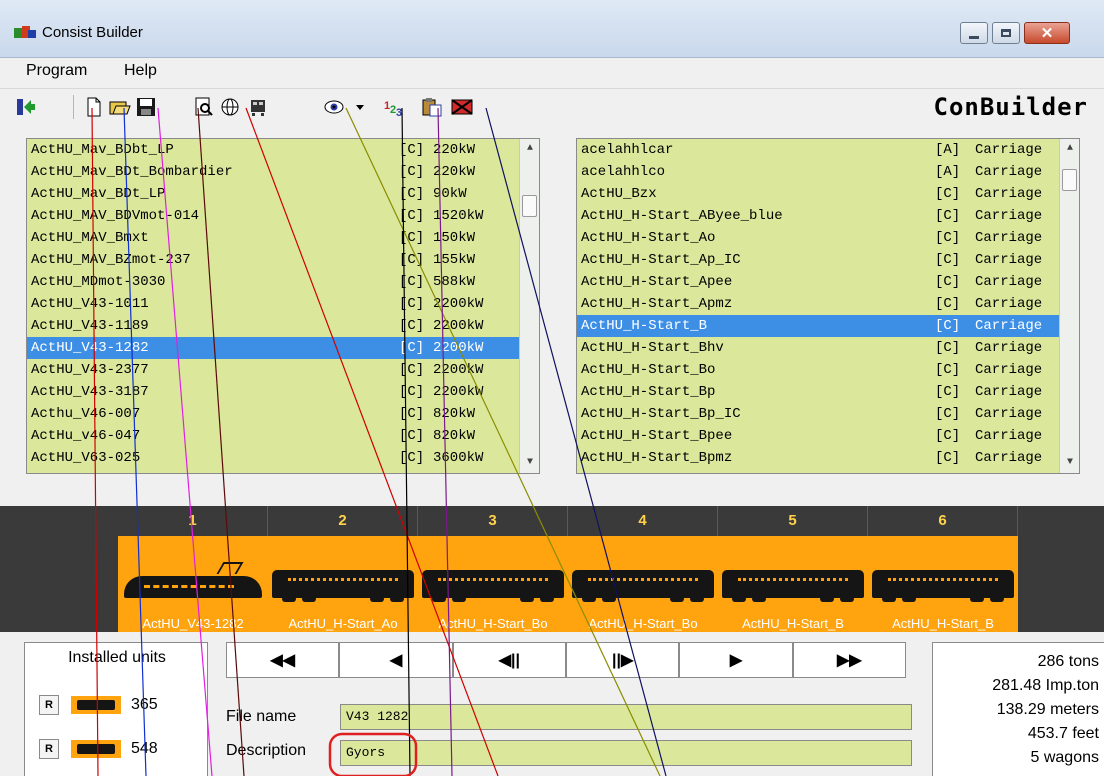  I want to click on print-preview-button, so click(204, 107).